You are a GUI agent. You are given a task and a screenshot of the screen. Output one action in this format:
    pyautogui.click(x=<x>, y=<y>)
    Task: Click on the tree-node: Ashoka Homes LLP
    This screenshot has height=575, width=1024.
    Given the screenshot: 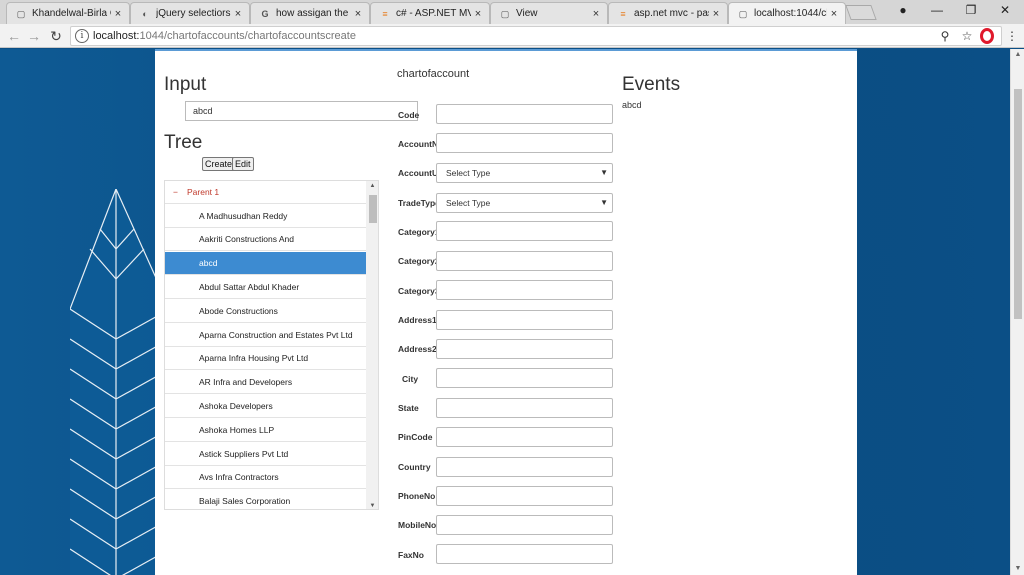 What is the action you would take?
    pyautogui.click(x=265, y=430)
    